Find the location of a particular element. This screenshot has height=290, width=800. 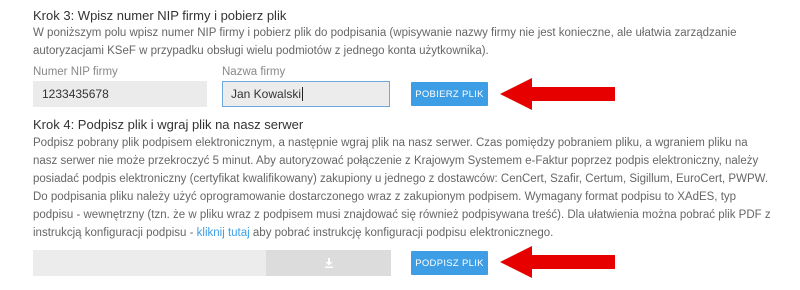

nip-input: 1233435678 is located at coordinates (120, 94).